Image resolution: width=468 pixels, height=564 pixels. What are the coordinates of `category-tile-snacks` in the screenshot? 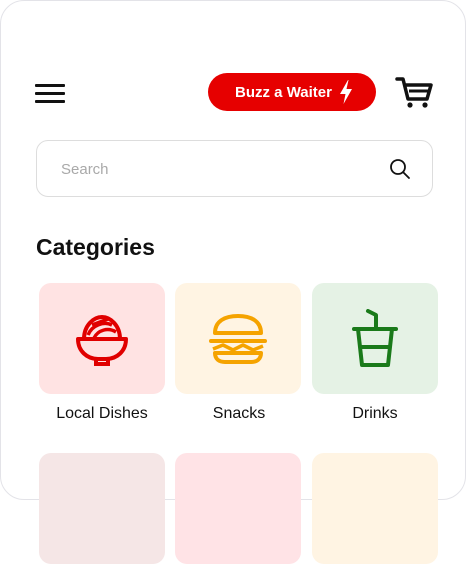 It's located at (238, 338).